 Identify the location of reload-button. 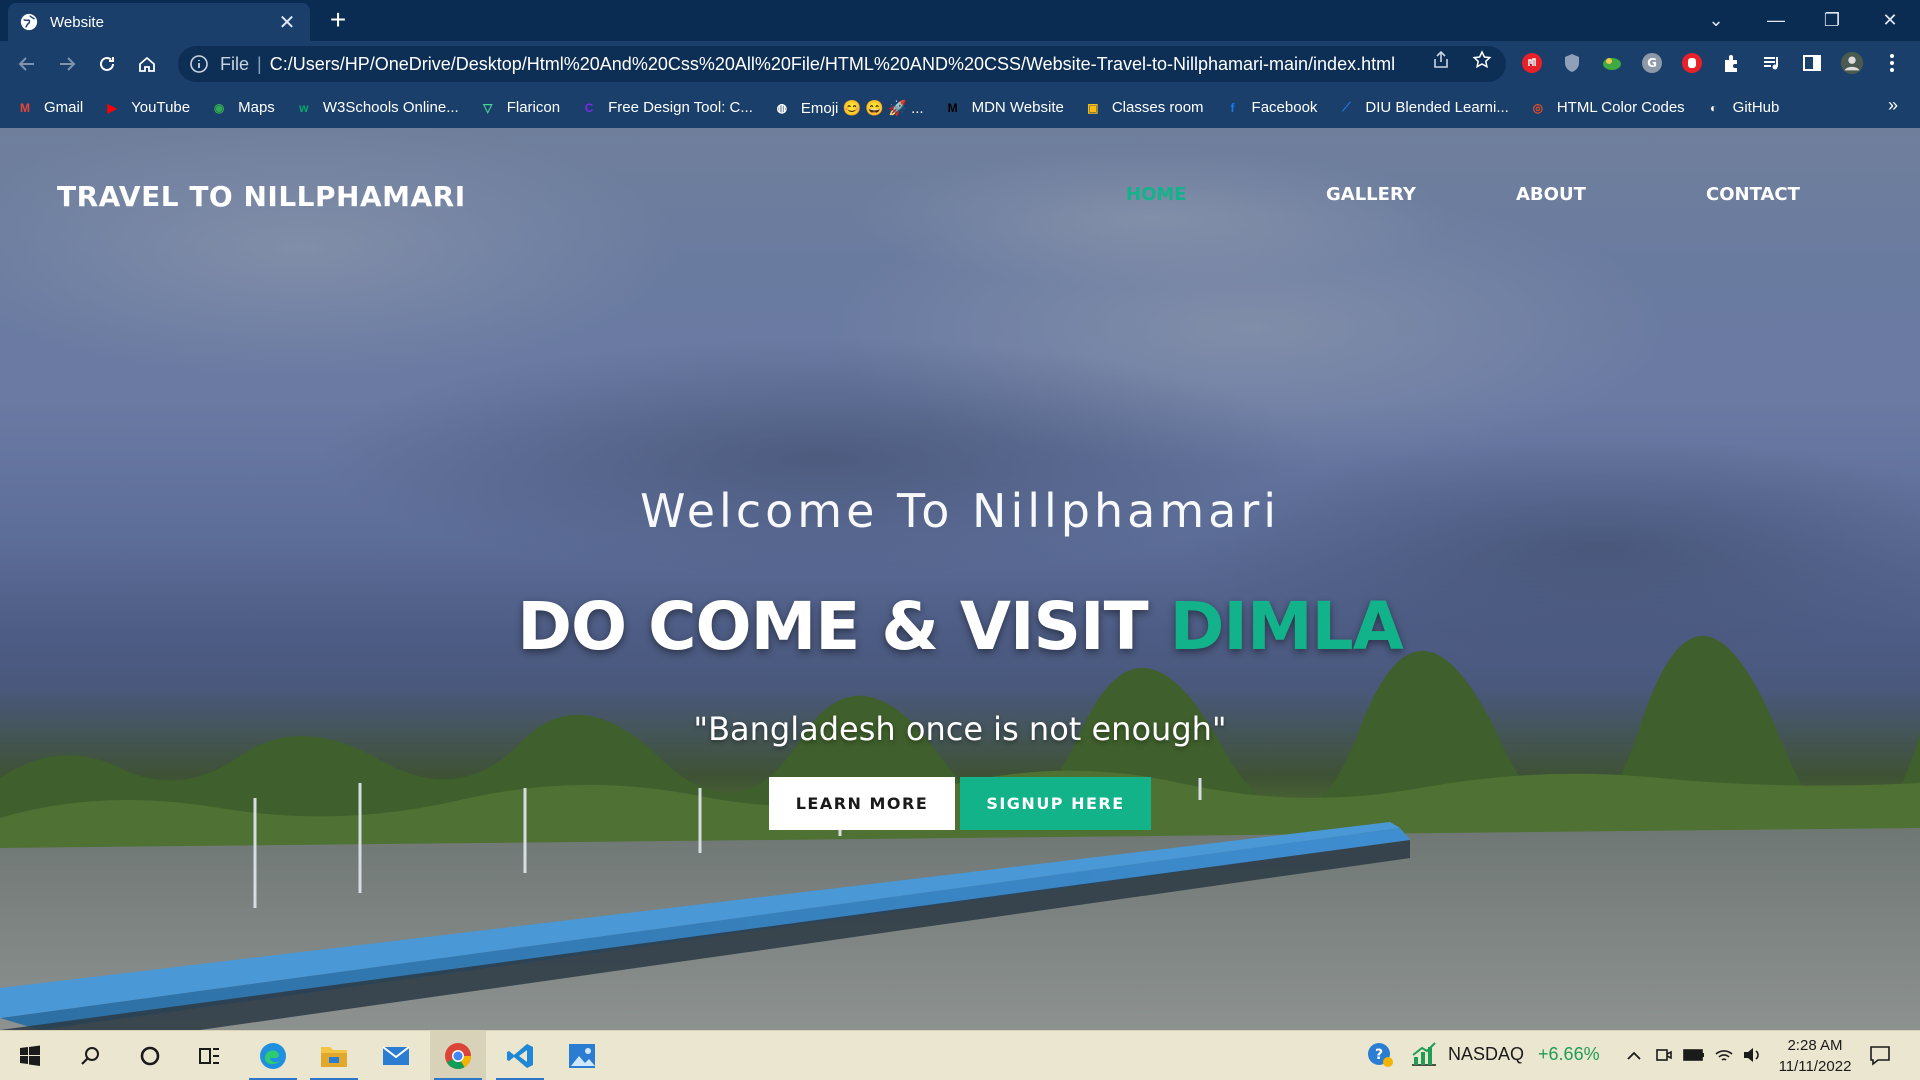
(107, 64).